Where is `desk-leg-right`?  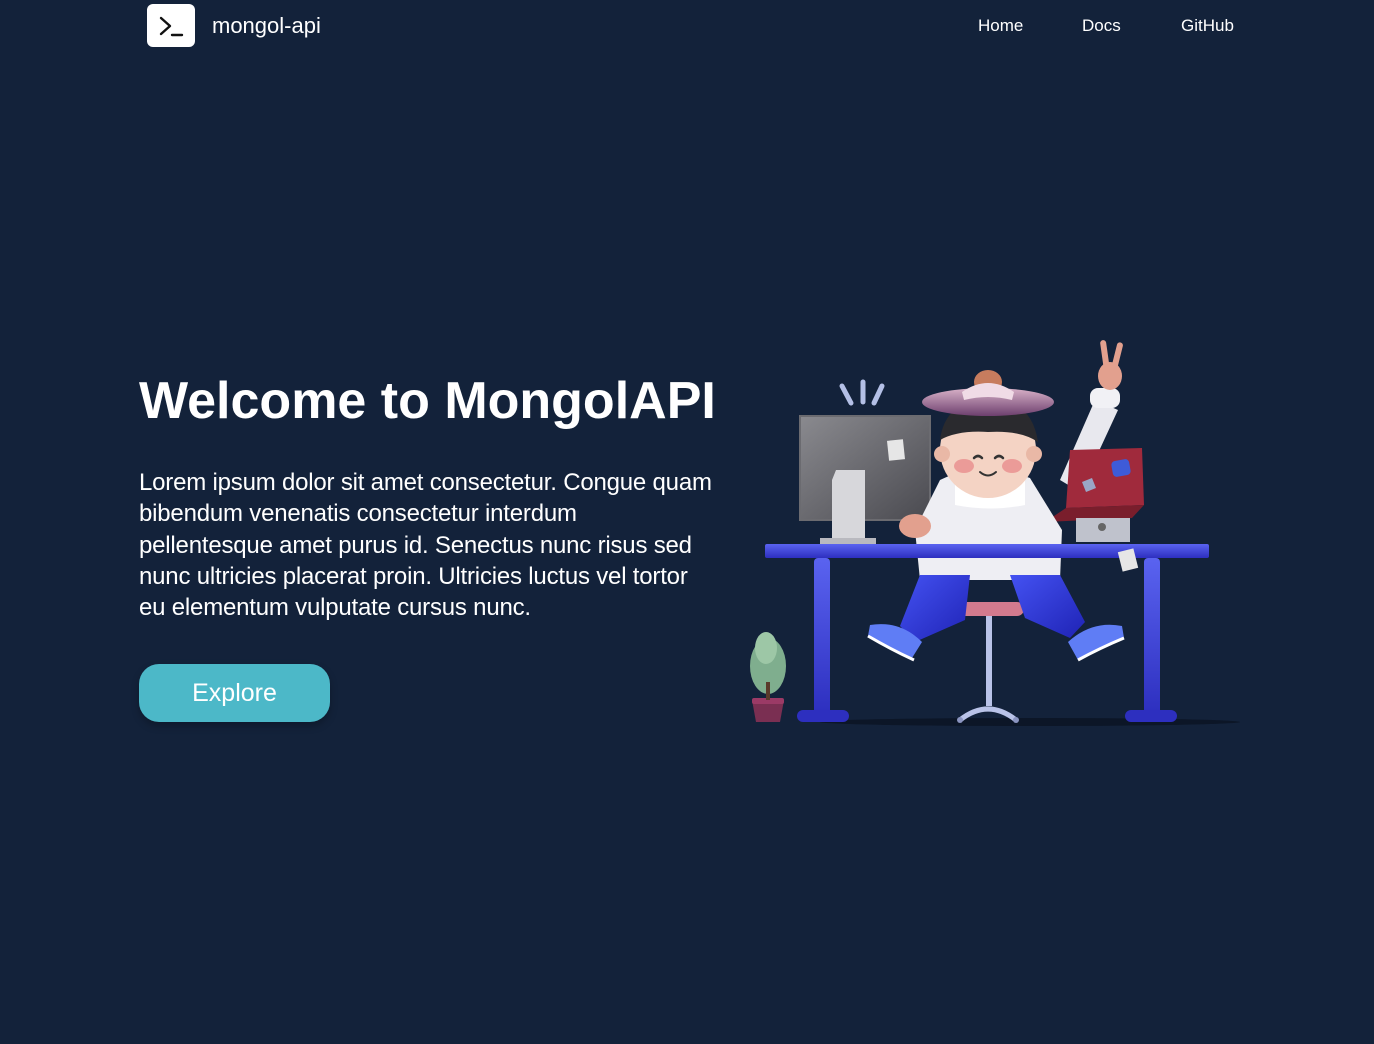
desk-leg-right is located at coordinates (1152, 636).